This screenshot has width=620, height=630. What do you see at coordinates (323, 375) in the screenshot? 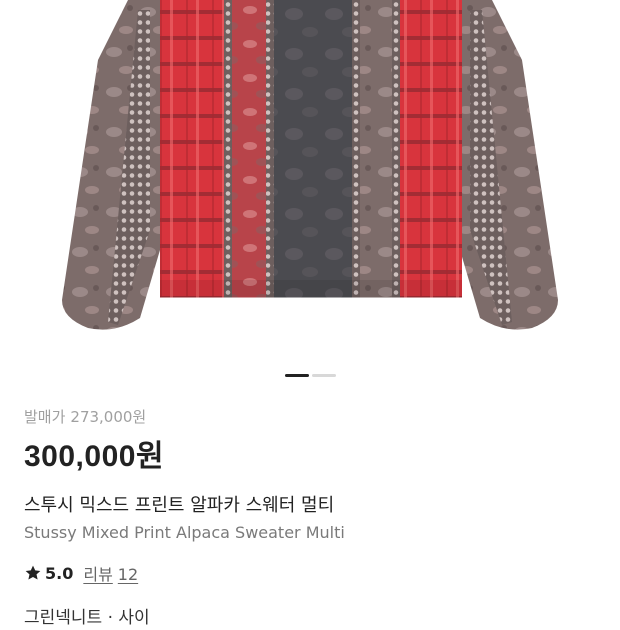
I see `carousel-dot` at bounding box center [323, 375].